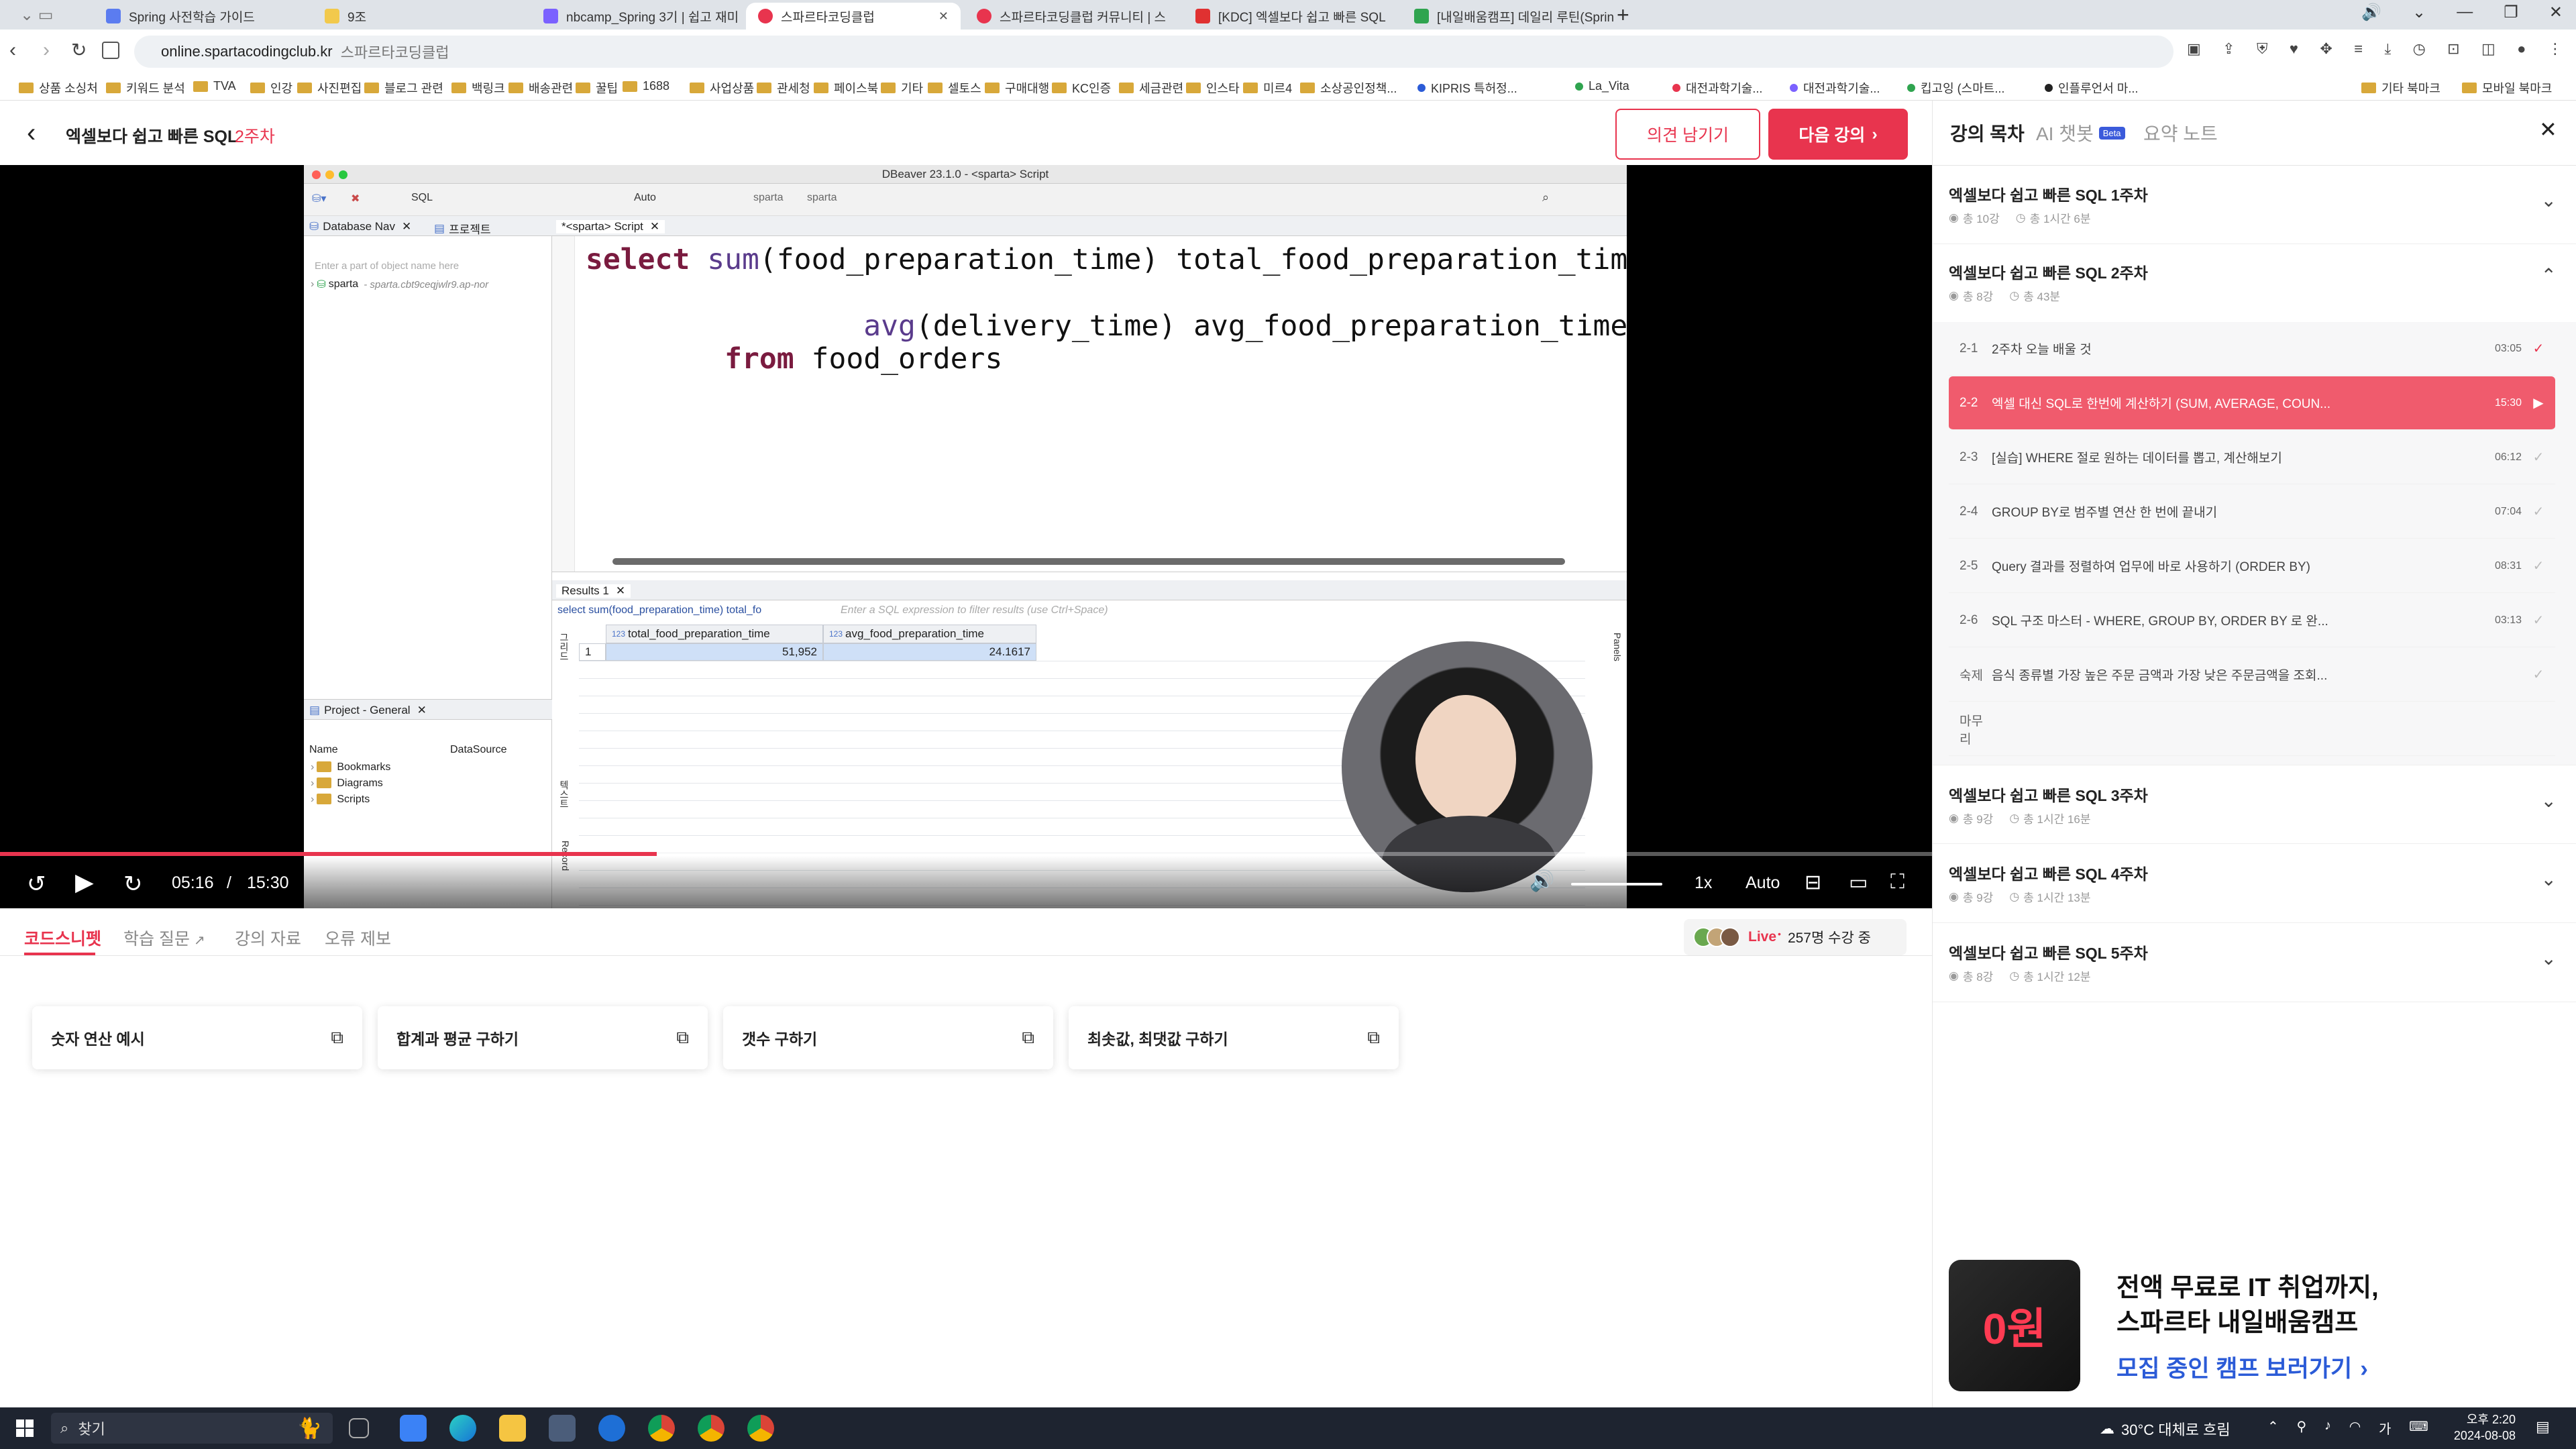 Image resolution: width=2576 pixels, height=1449 pixels. What do you see at coordinates (597, 88) in the screenshot?
I see `bookmark-item: 꿀팁` at bounding box center [597, 88].